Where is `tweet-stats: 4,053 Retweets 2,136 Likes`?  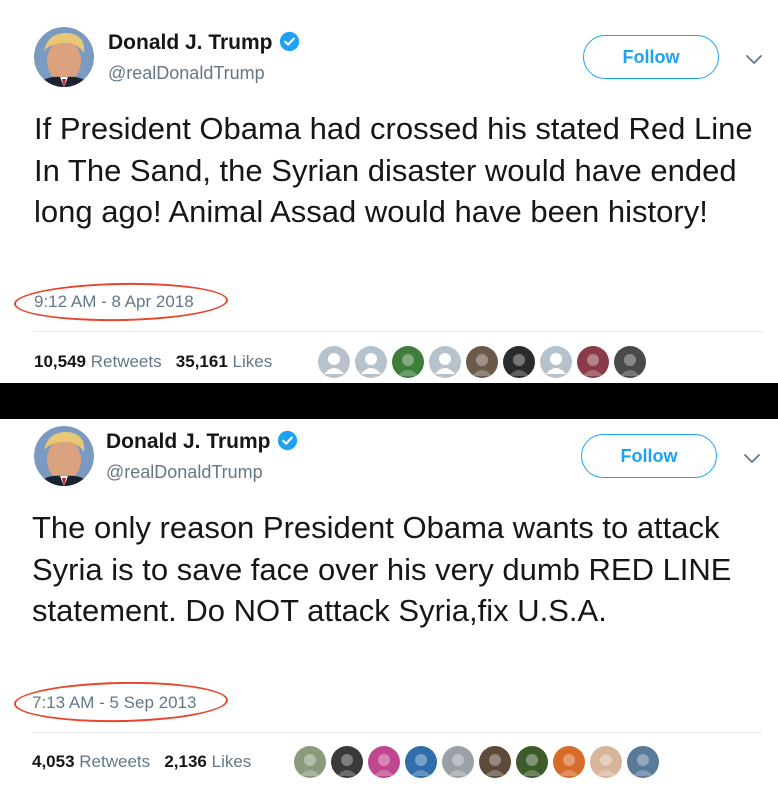
tweet-stats: 4,053 Retweets 2,136 Likes is located at coordinates (141, 762).